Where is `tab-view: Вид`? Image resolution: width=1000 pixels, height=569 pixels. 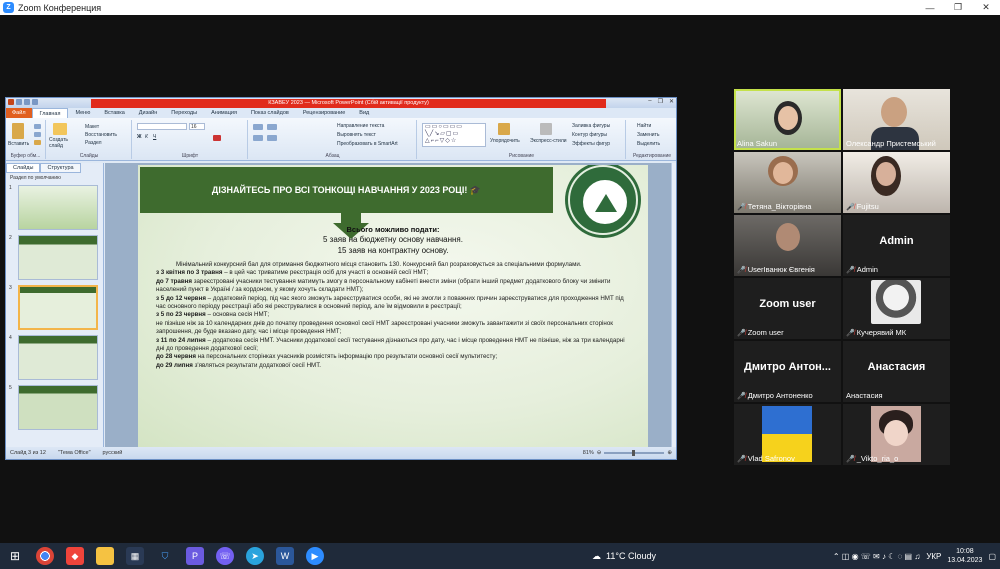
tab-view: Вид is located at coordinates (364, 113).